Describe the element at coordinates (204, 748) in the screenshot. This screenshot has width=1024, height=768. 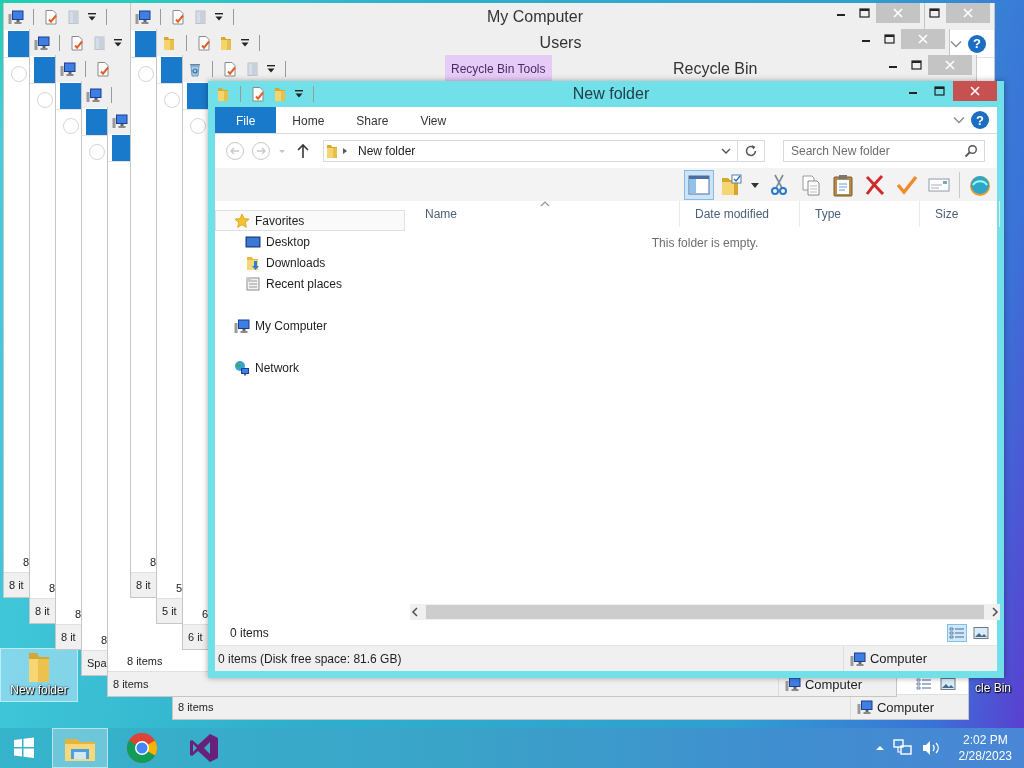
I see `visual-studio-icon` at that location.